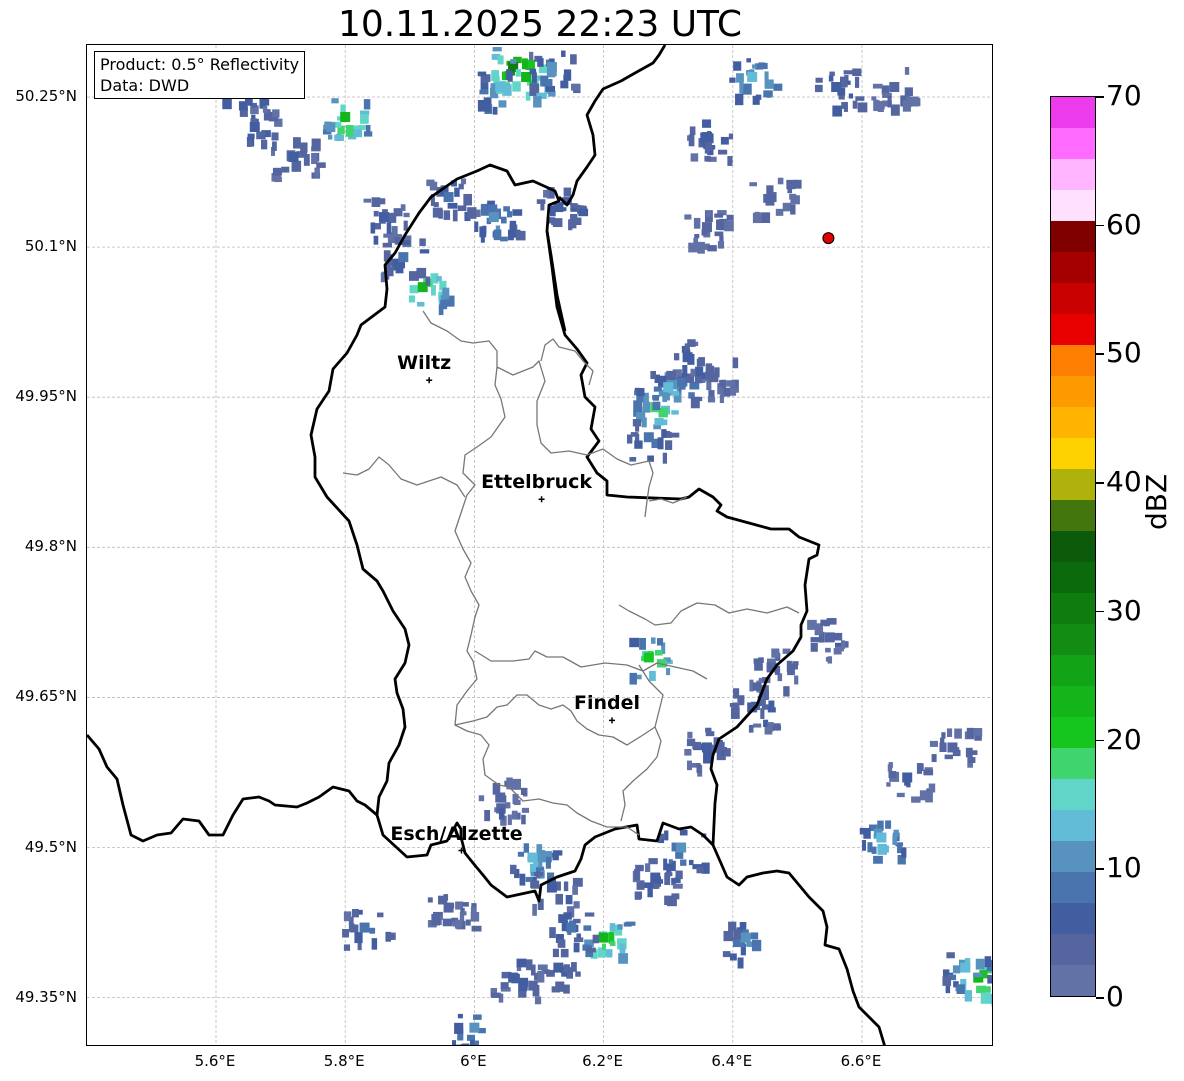 The image size is (1184, 1081). I want to click on product-info-box: Product: 0.5° Reflectivity Data: DWD, so click(200, 75).